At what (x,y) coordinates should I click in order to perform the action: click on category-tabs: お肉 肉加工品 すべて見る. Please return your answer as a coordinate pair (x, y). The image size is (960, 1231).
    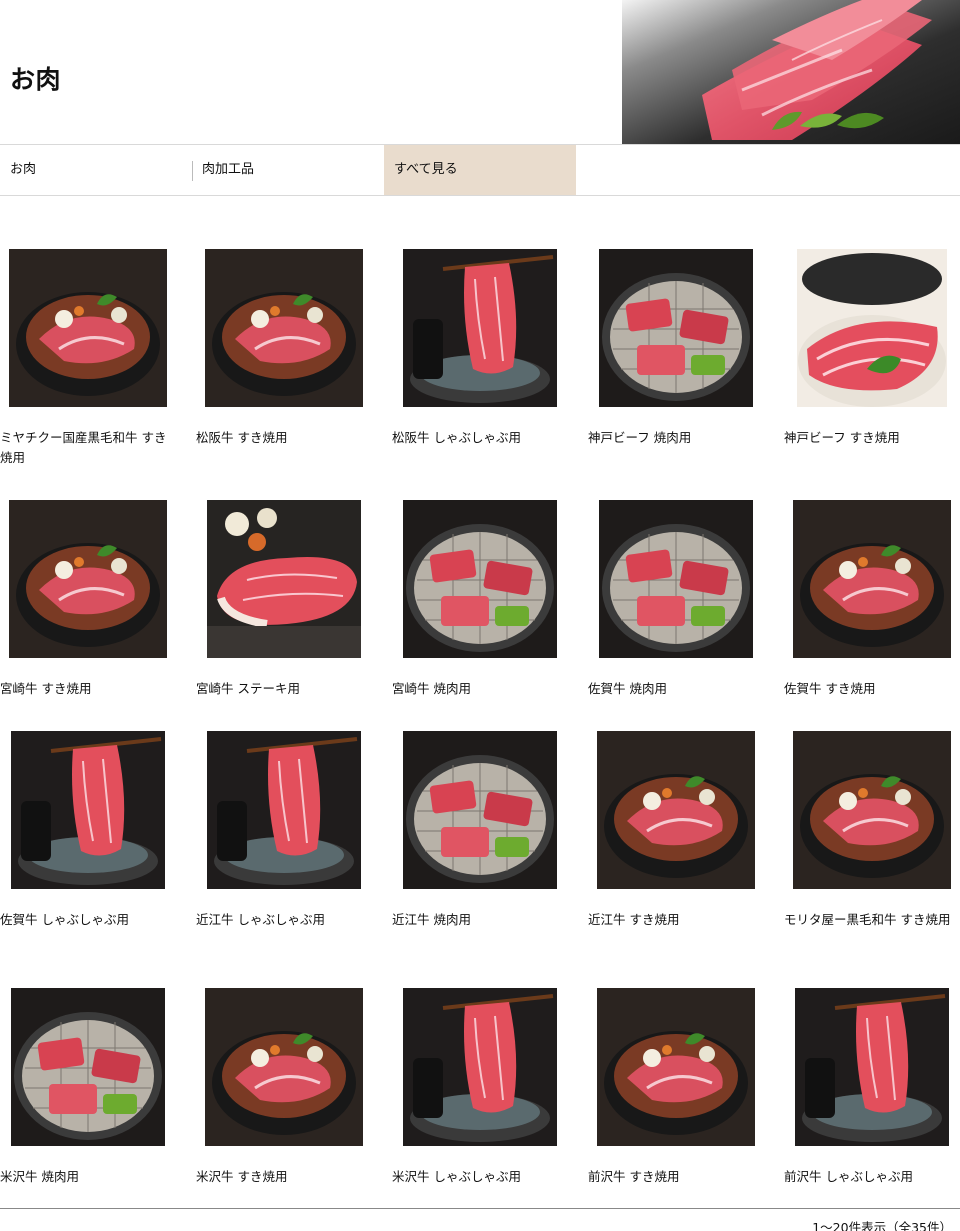
    Looking at the image, I should click on (480, 170).